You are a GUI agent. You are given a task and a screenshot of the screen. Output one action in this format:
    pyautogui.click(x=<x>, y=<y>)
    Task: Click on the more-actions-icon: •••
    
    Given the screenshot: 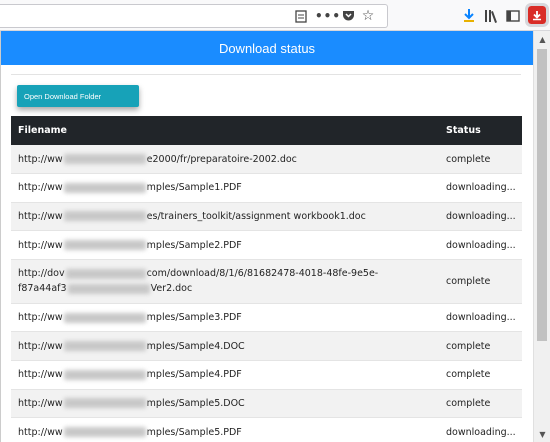 What is the action you would take?
    pyautogui.click(x=327, y=16)
    